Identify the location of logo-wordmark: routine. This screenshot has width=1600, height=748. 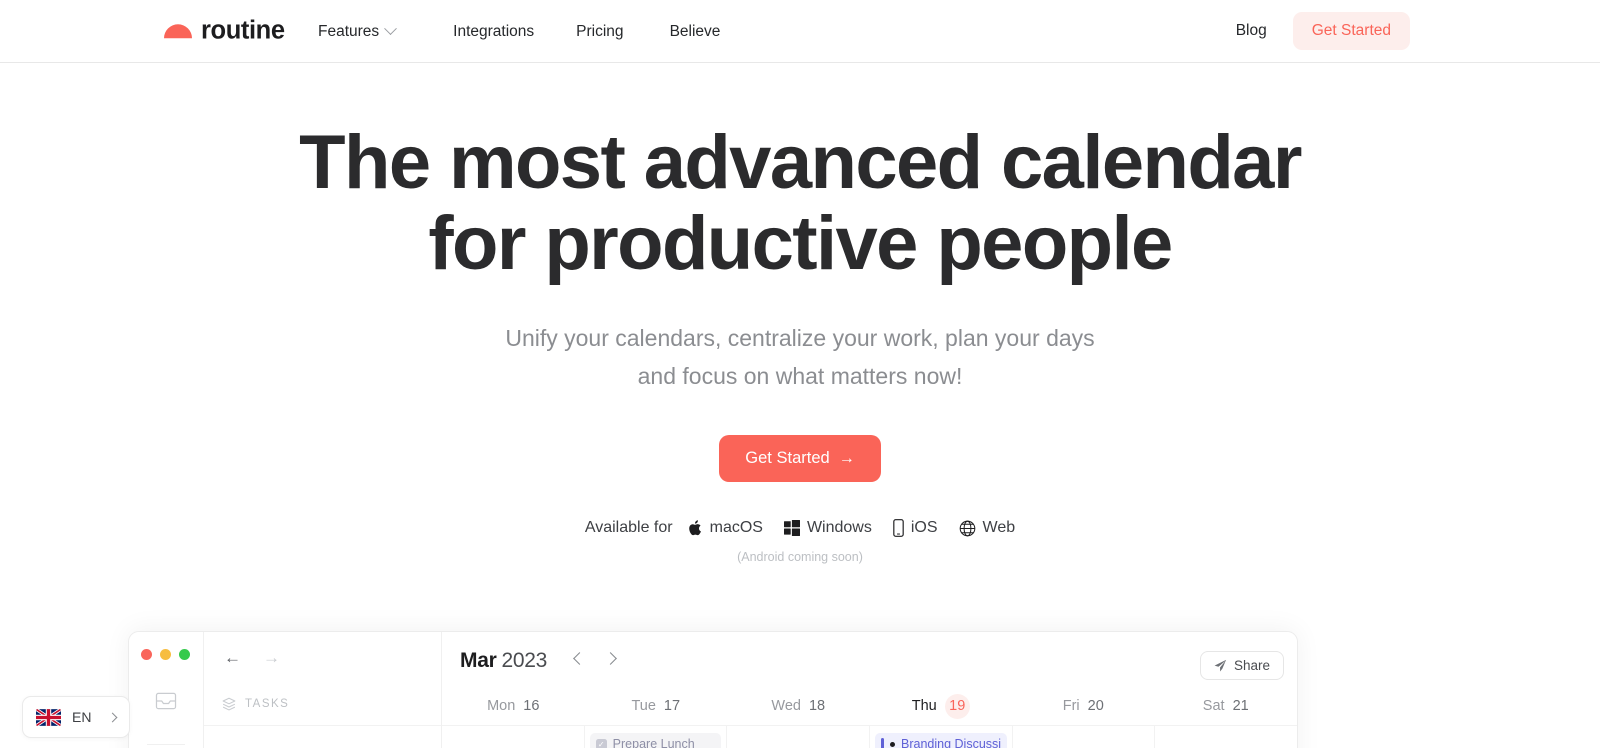
(243, 30).